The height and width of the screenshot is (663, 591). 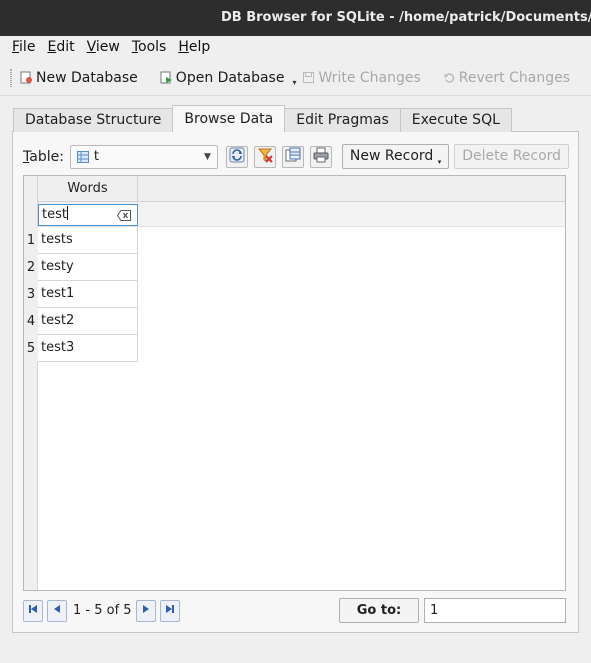 I want to click on filter-input-value: test, so click(x=54, y=214).